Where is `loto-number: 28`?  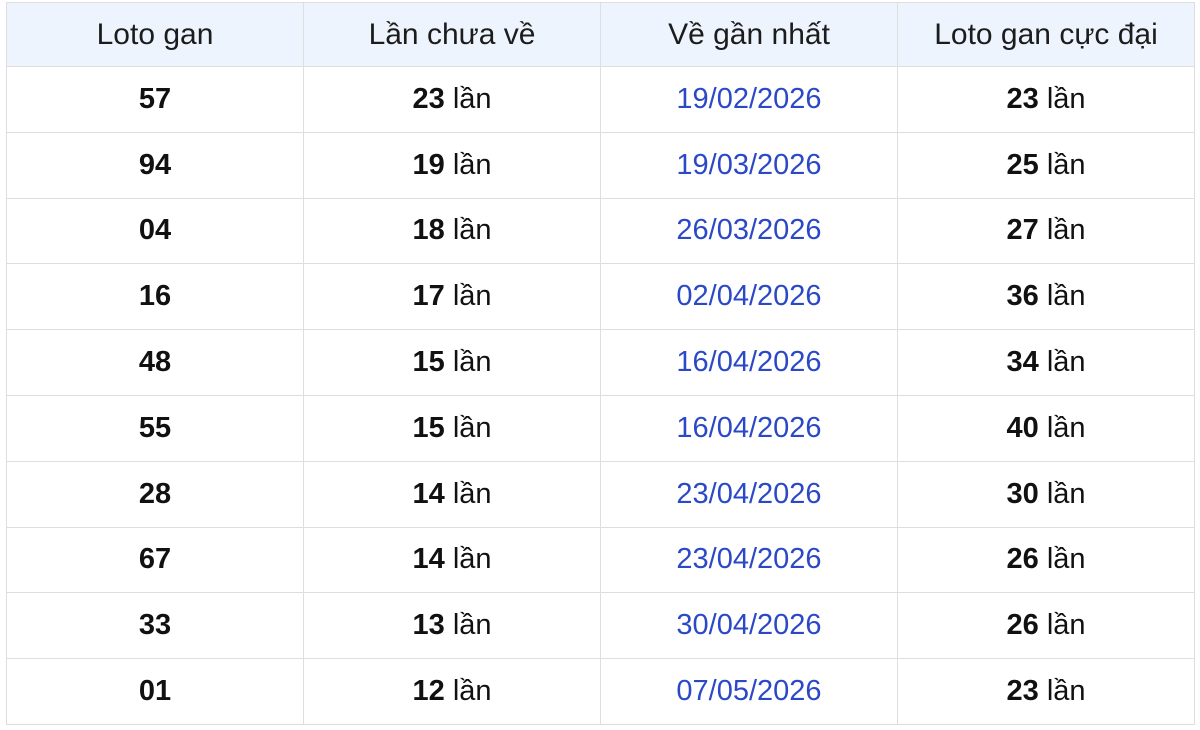 loto-number: 28 is located at coordinates (155, 493).